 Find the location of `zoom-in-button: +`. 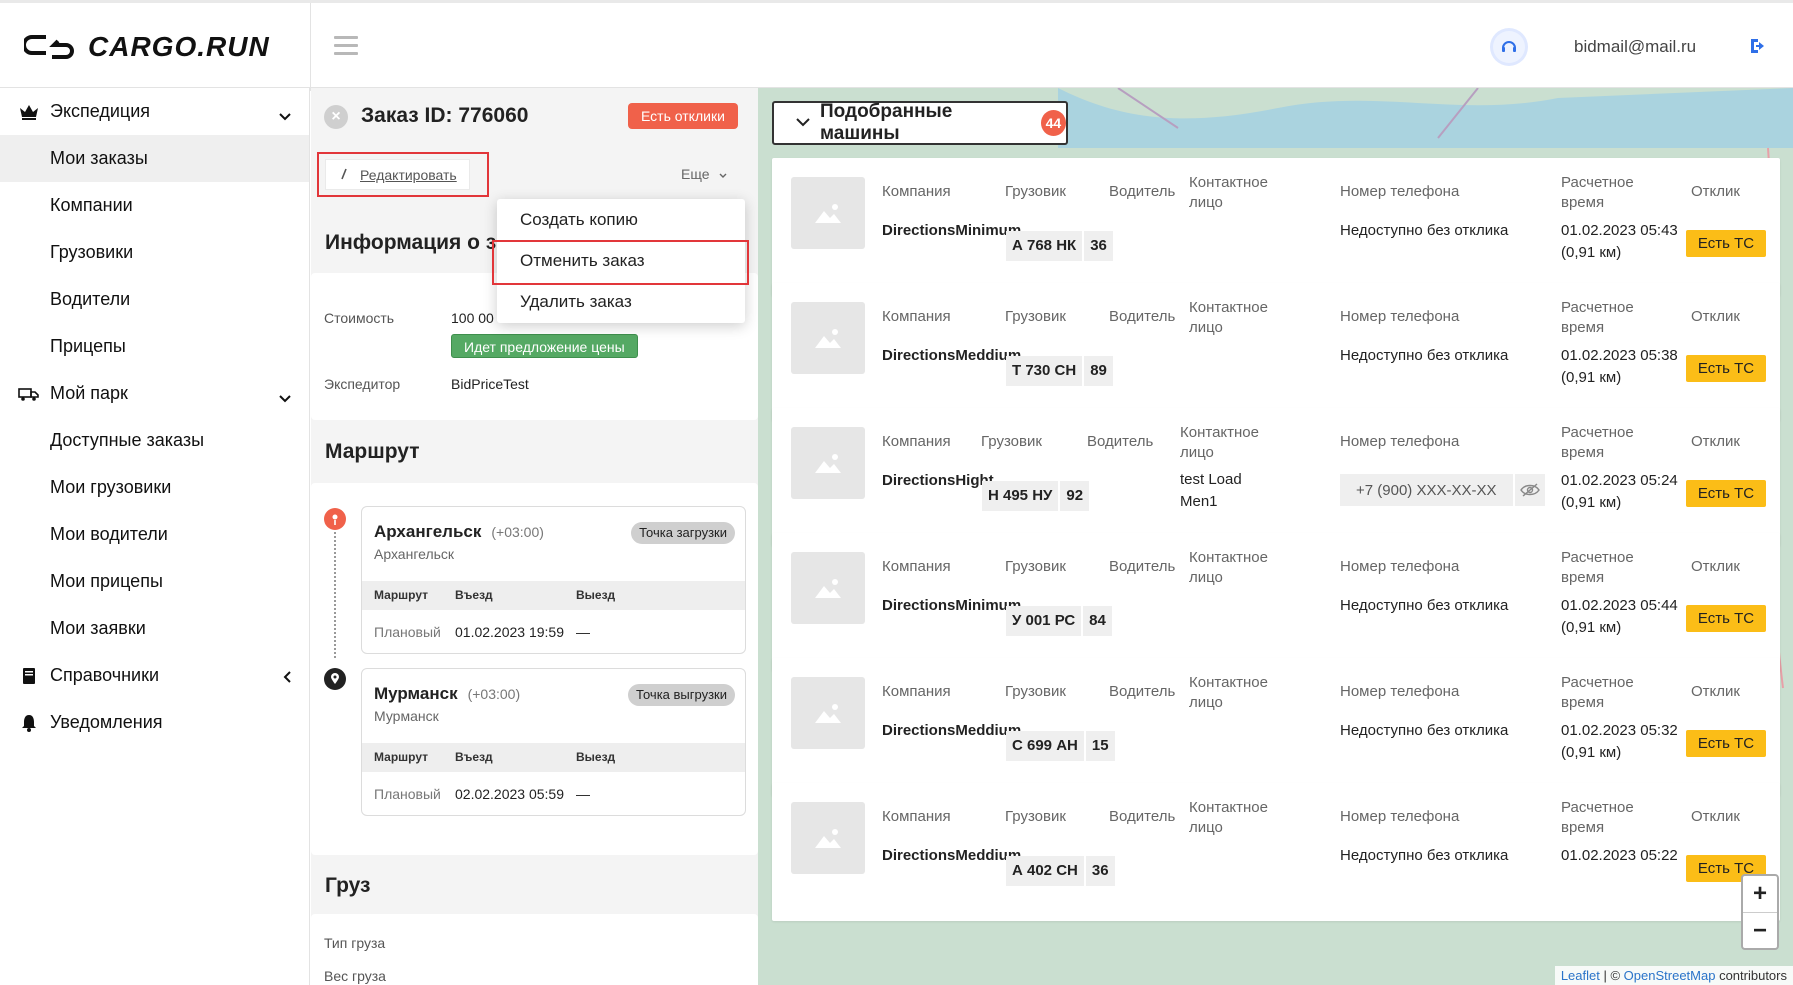

zoom-in-button: + is located at coordinates (1760, 894).